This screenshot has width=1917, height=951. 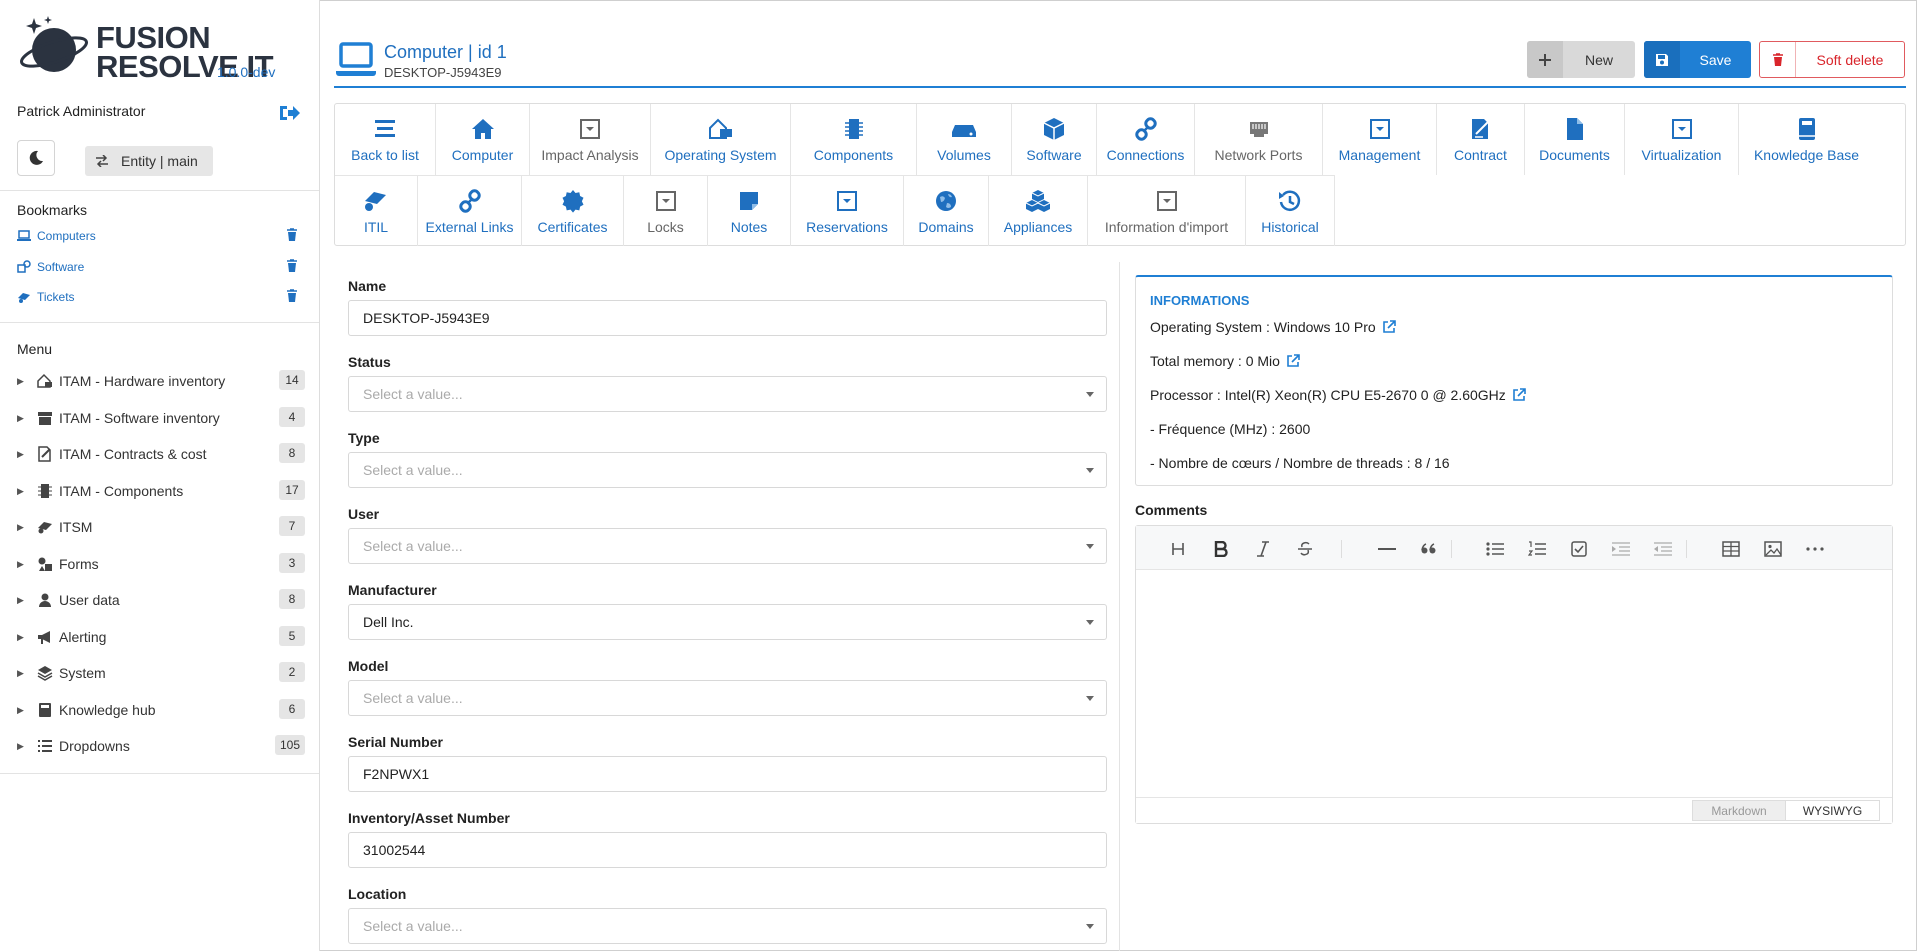 What do you see at coordinates (1054, 139) in the screenshot?
I see `tab-software: Software` at bounding box center [1054, 139].